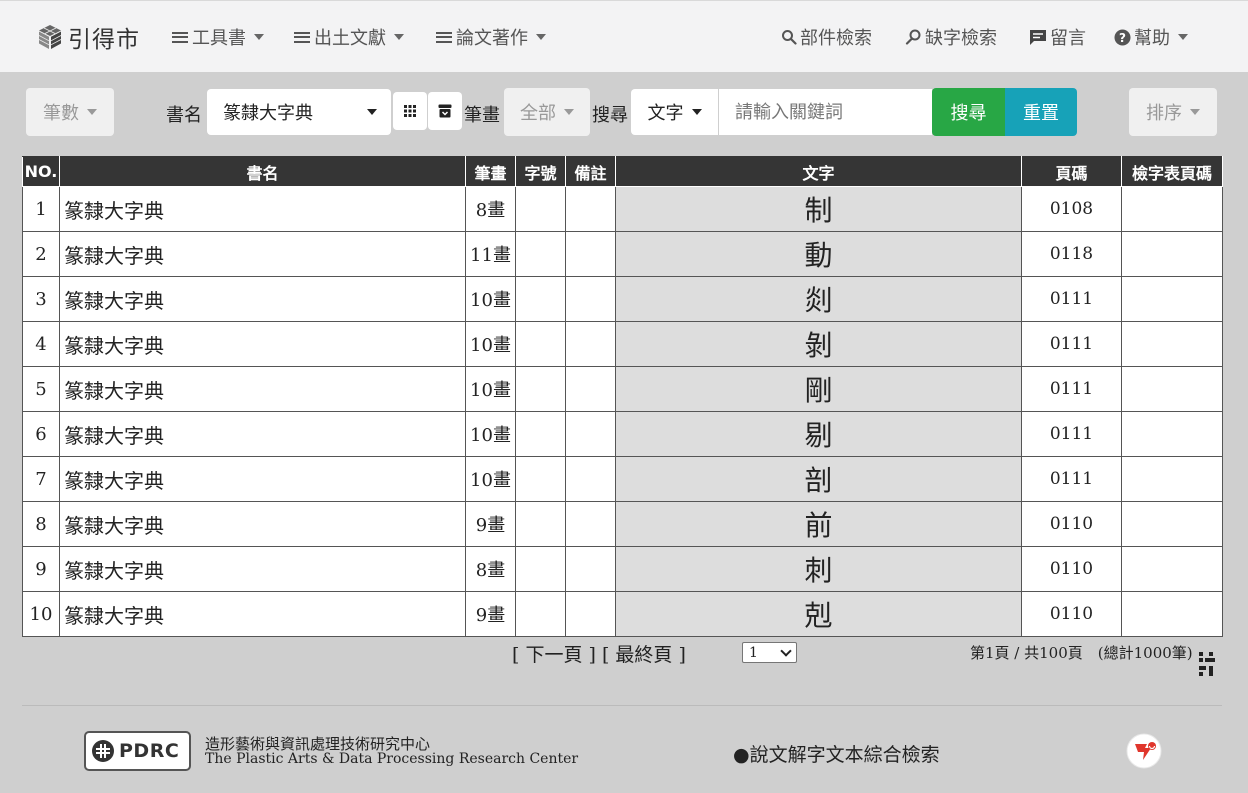  Describe the element at coordinates (818, 389) in the screenshot. I see `cell-char: 剛` at that location.